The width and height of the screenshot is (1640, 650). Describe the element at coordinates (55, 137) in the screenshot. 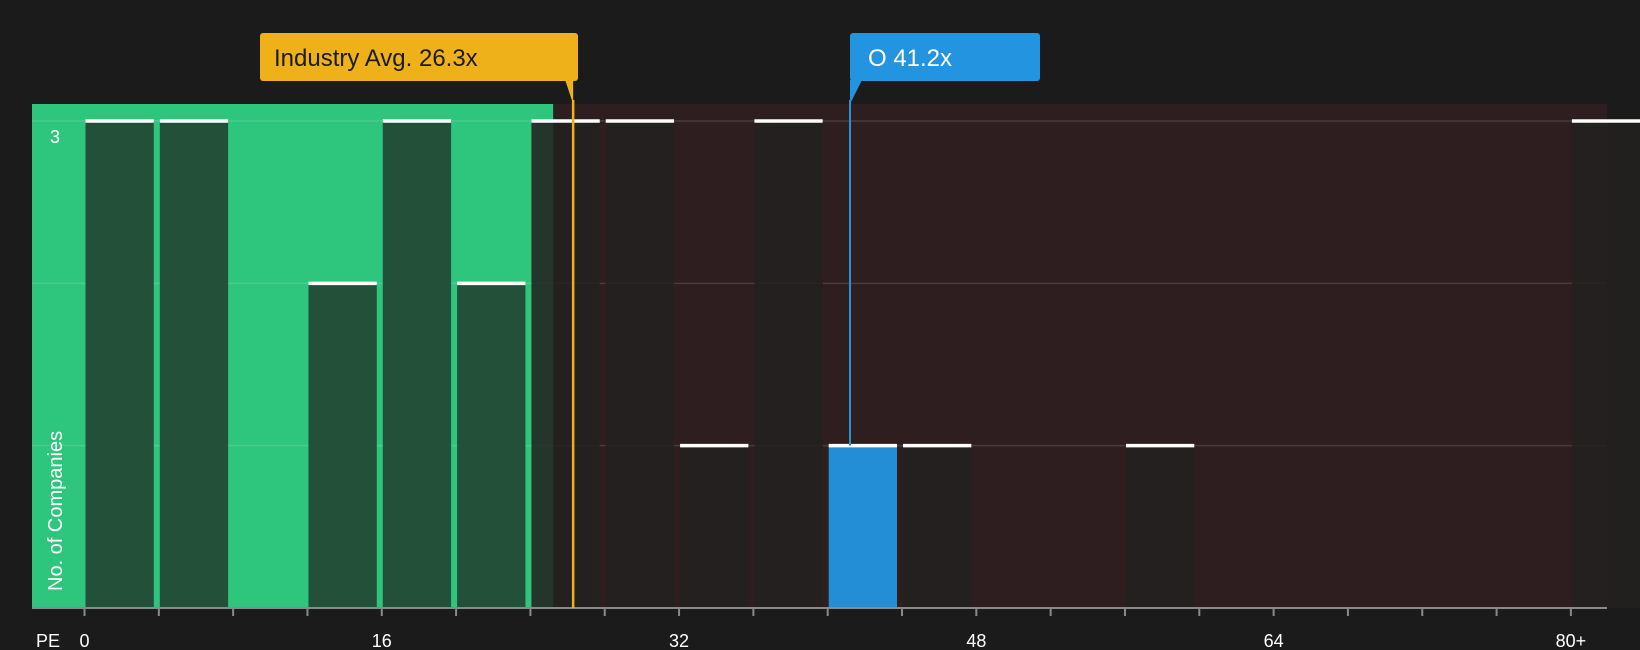

I see `y-tick-label: 3` at that location.